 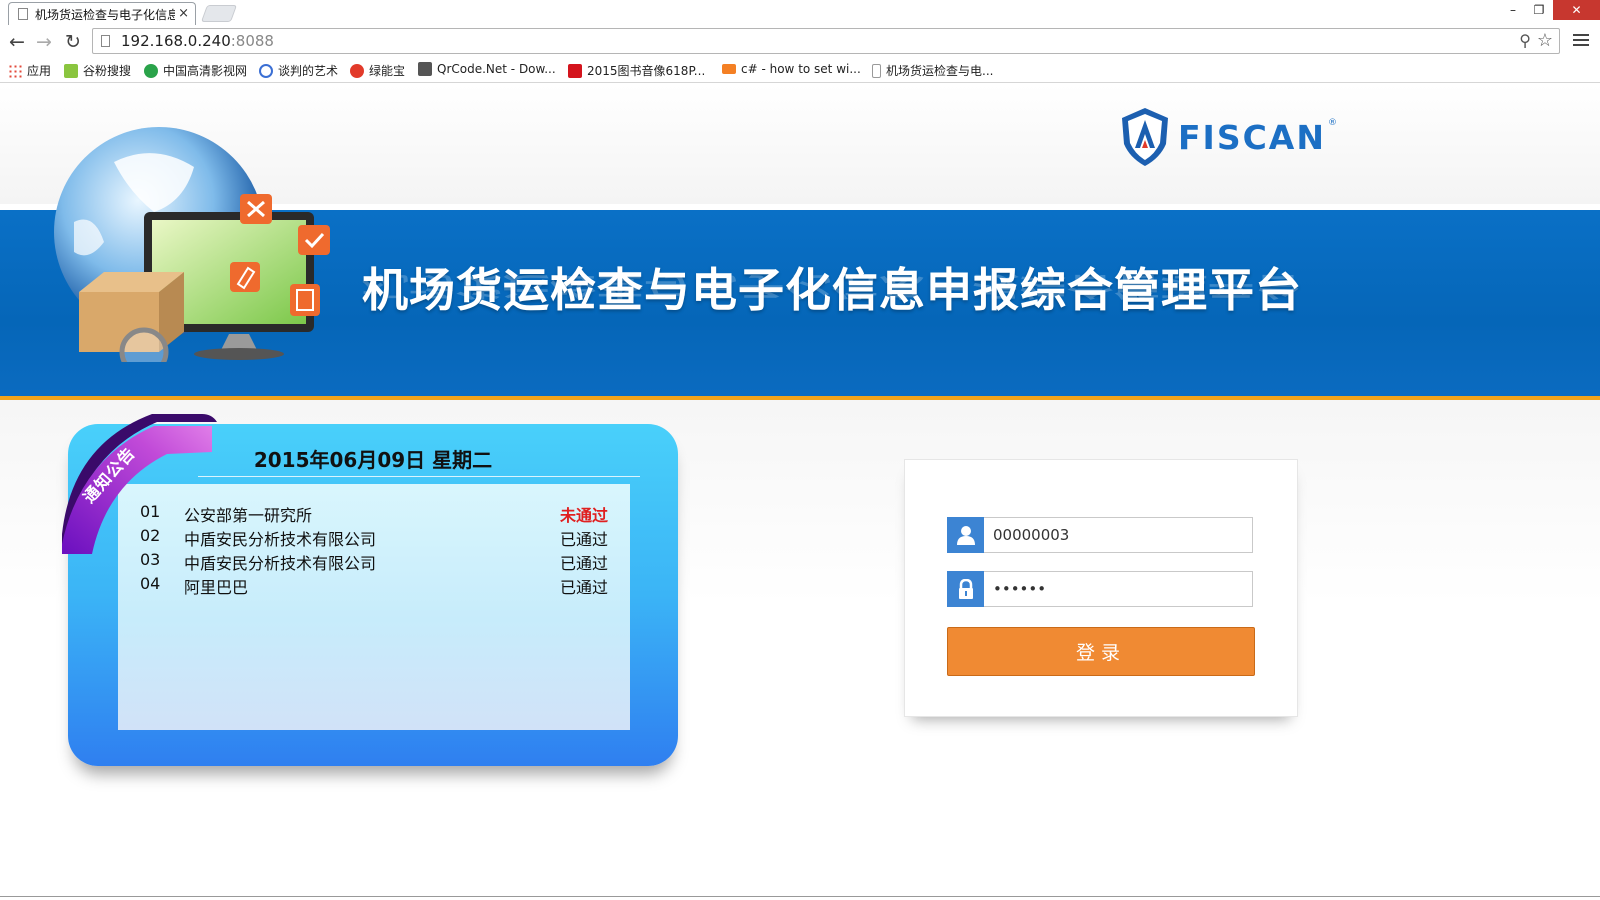 I want to click on logo-text: FISCAN, so click(x=1252, y=137).